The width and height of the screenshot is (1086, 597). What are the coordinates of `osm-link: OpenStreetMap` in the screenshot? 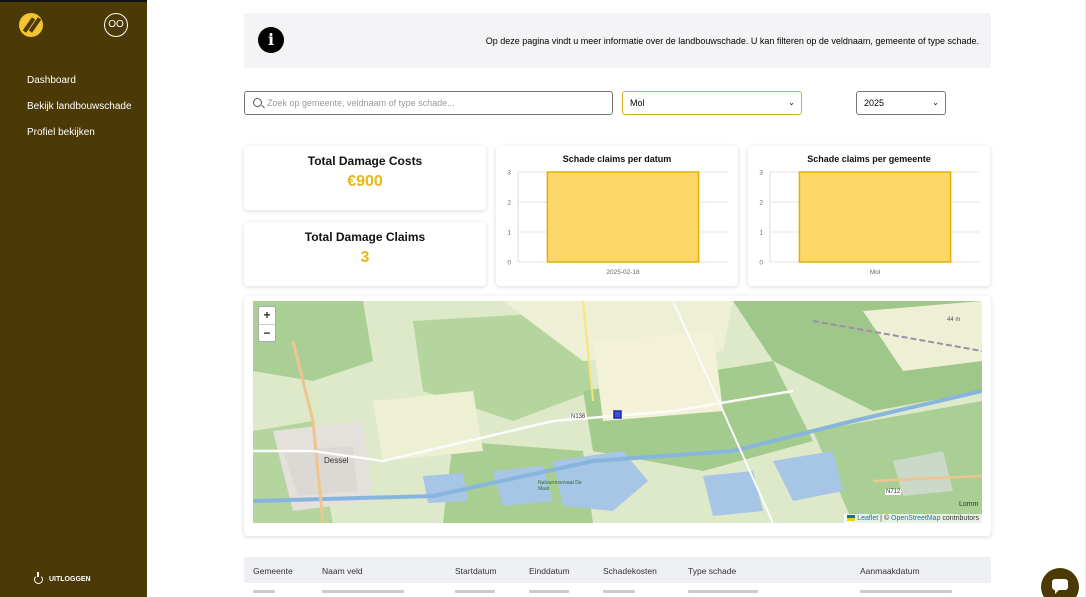 It's located at (915, 518).